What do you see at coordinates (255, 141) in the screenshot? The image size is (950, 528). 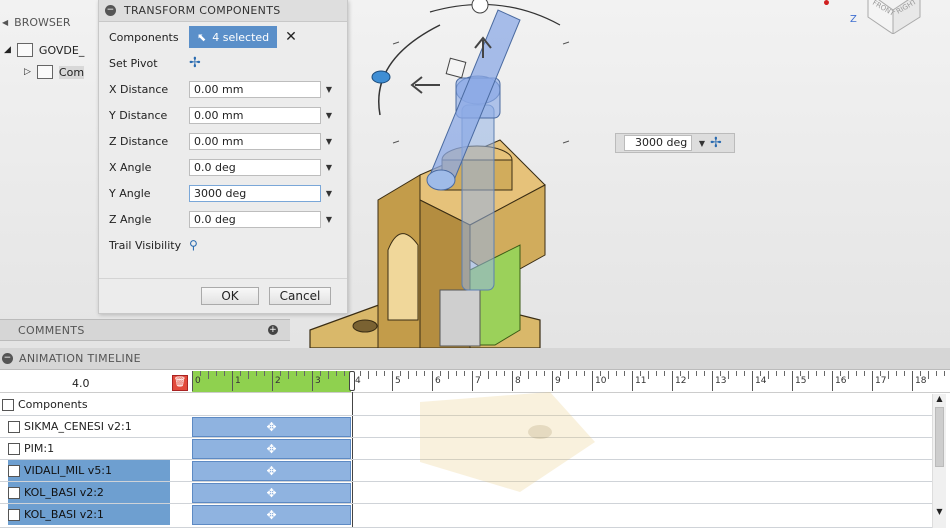 I see `z-distance-input: 0.00 mm` at bounding box center [255, 141].